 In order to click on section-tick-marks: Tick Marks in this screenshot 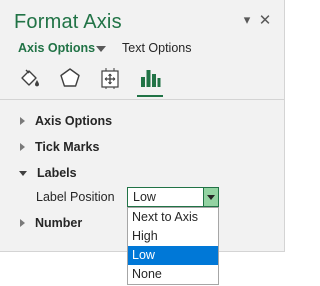, I will do `click(59, 147)`.